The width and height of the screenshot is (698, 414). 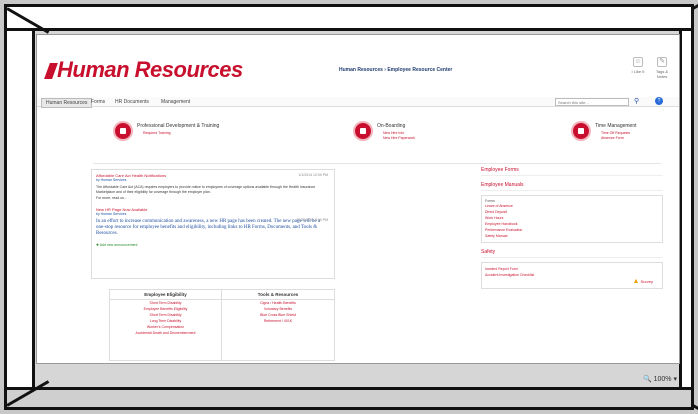 I want to click on quicklink-title: Time Management, so click(x=616, y=126).